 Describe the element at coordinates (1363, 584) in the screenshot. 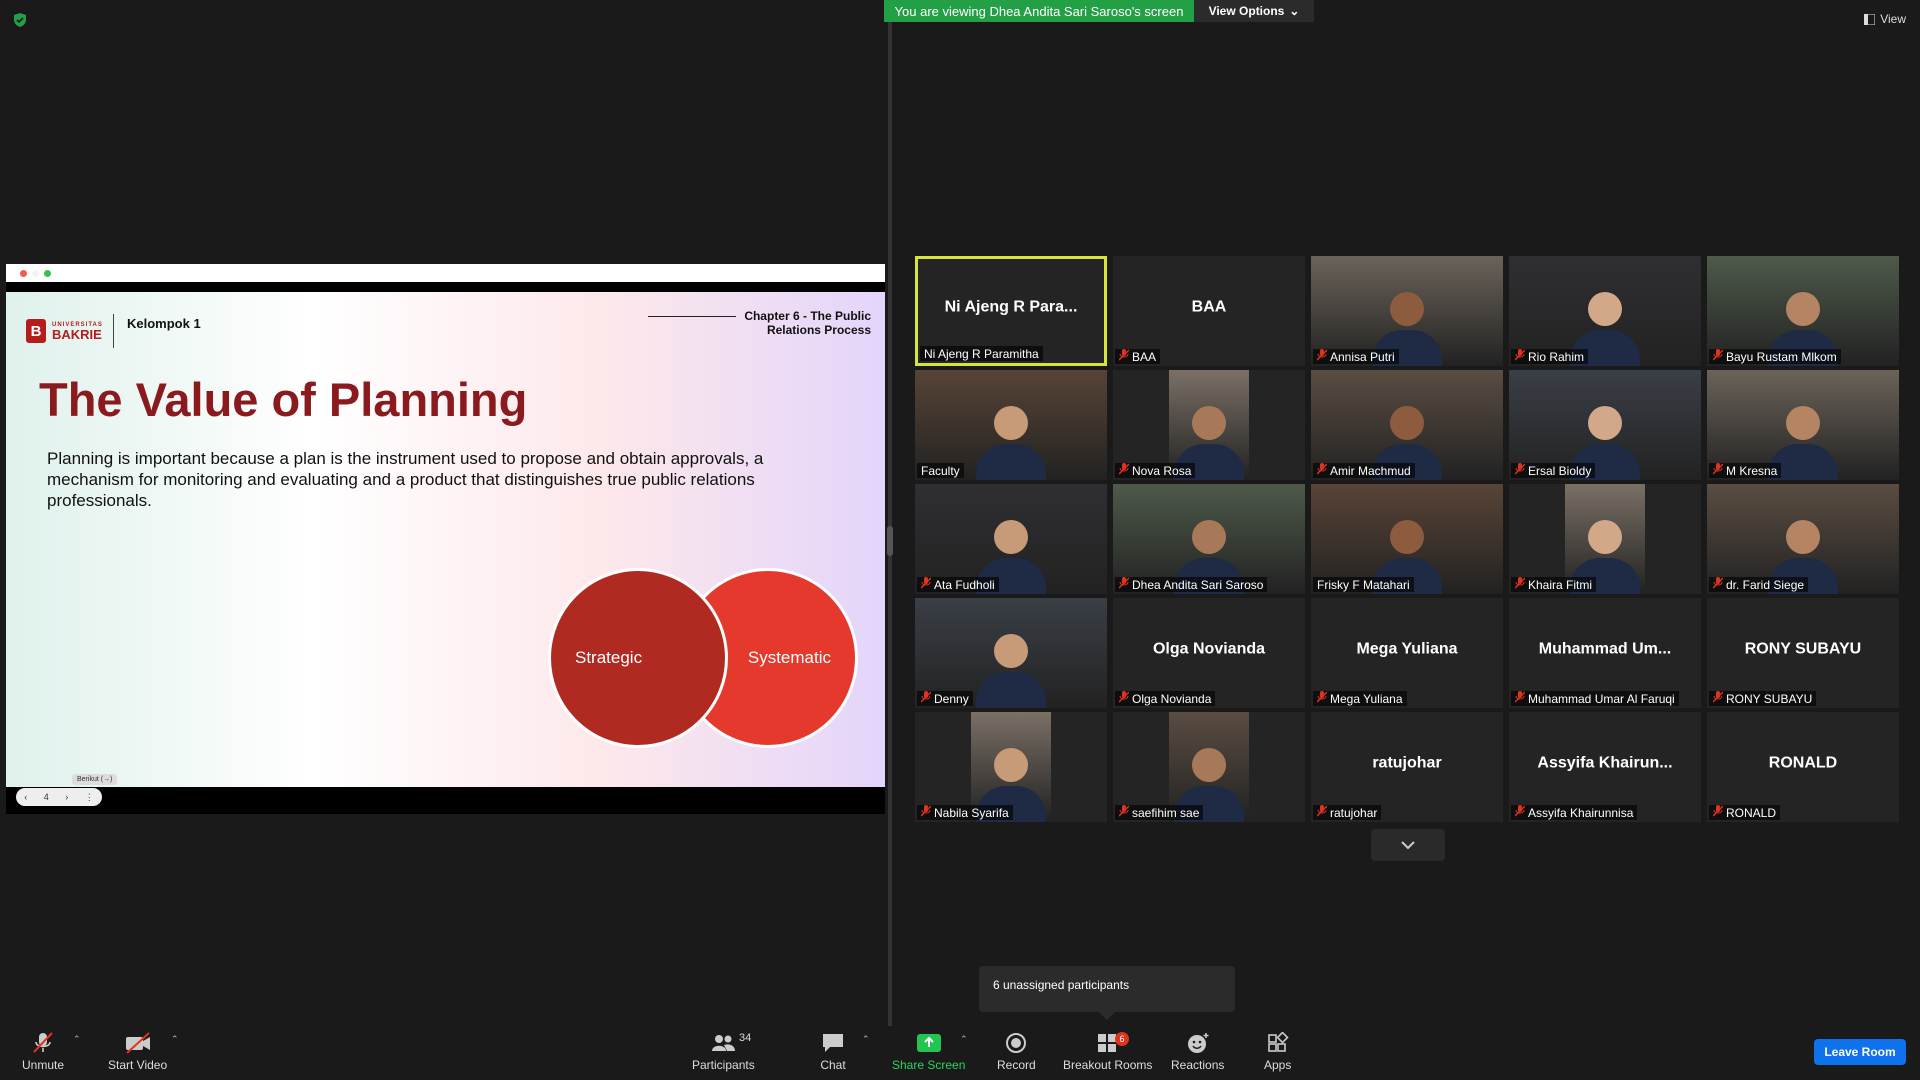

I see `participant-name-label: Frisky F Matahari` at that location.